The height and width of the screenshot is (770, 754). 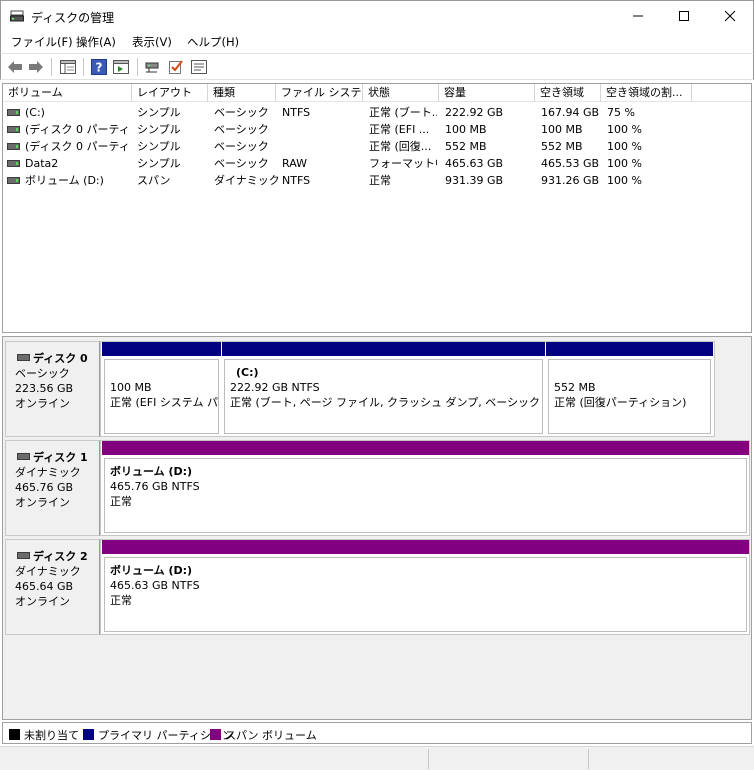 I want to click on back-arrow-icon, so click(x=15, y=67).